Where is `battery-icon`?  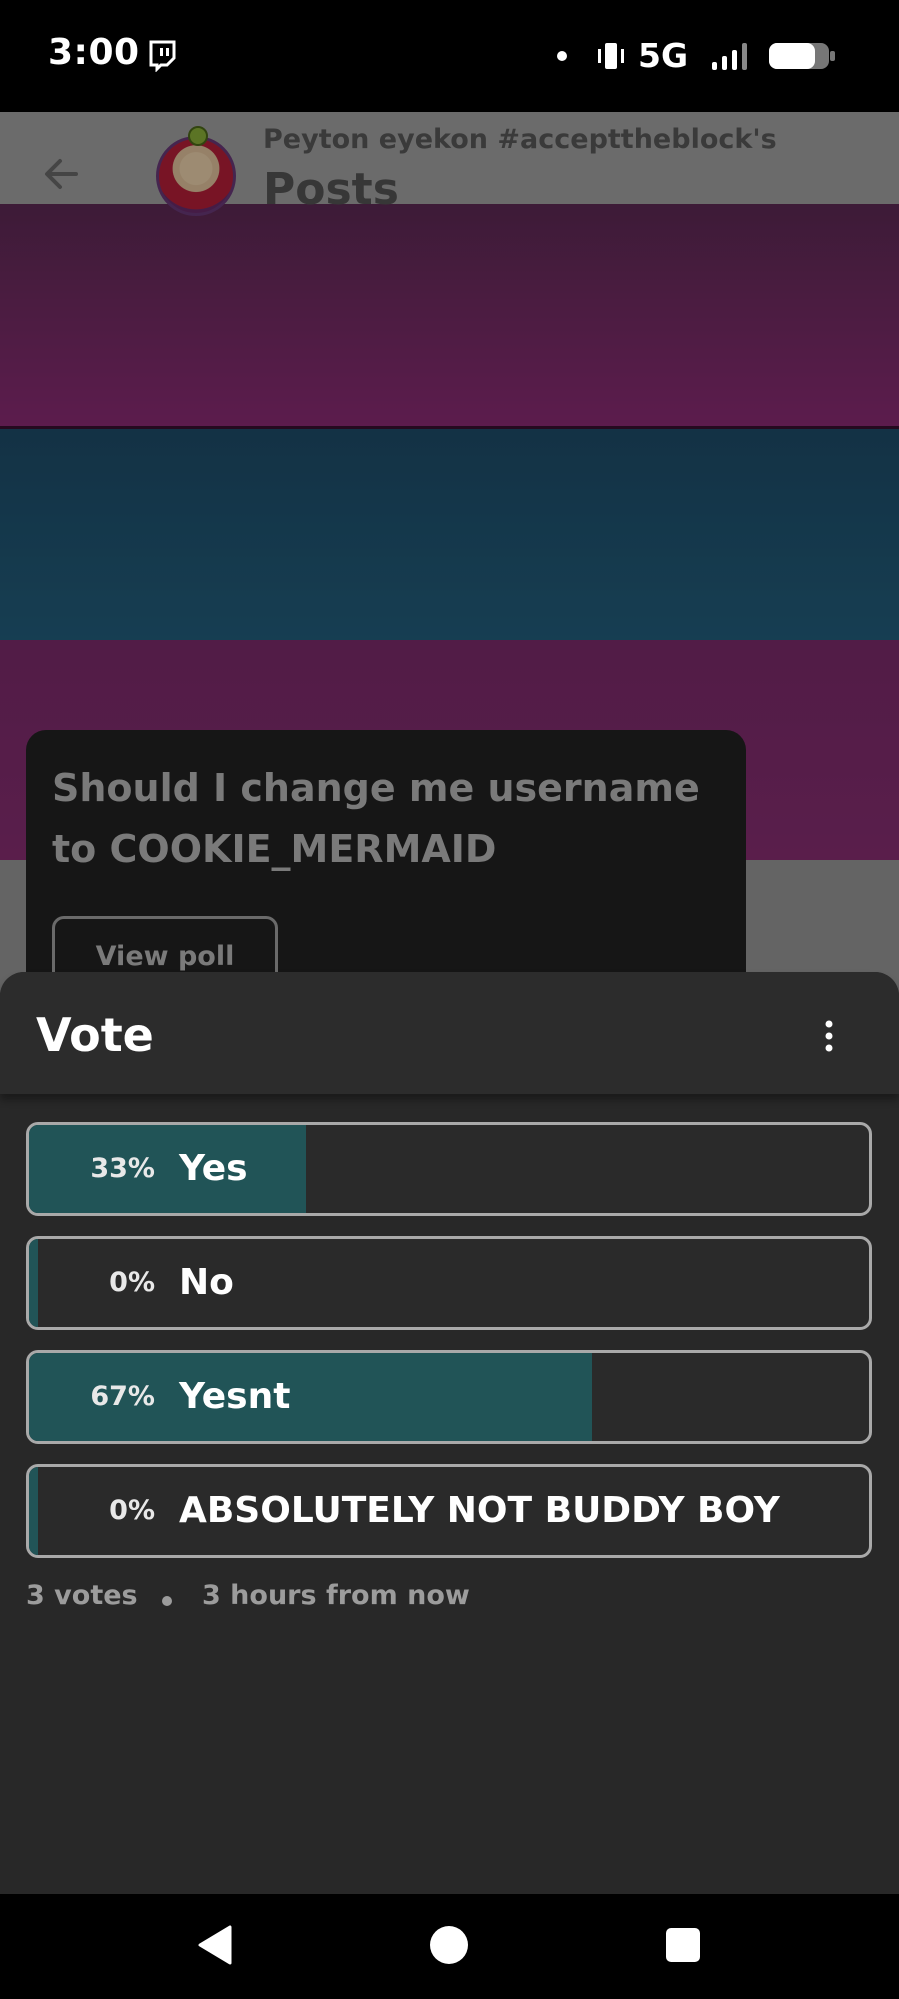
battery-icon is located at coordinates (802, 56).